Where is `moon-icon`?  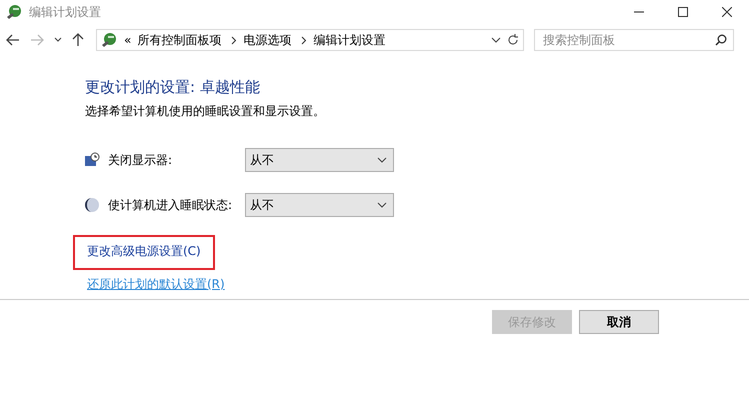
moon-icon is located at coordinates (92, 205).